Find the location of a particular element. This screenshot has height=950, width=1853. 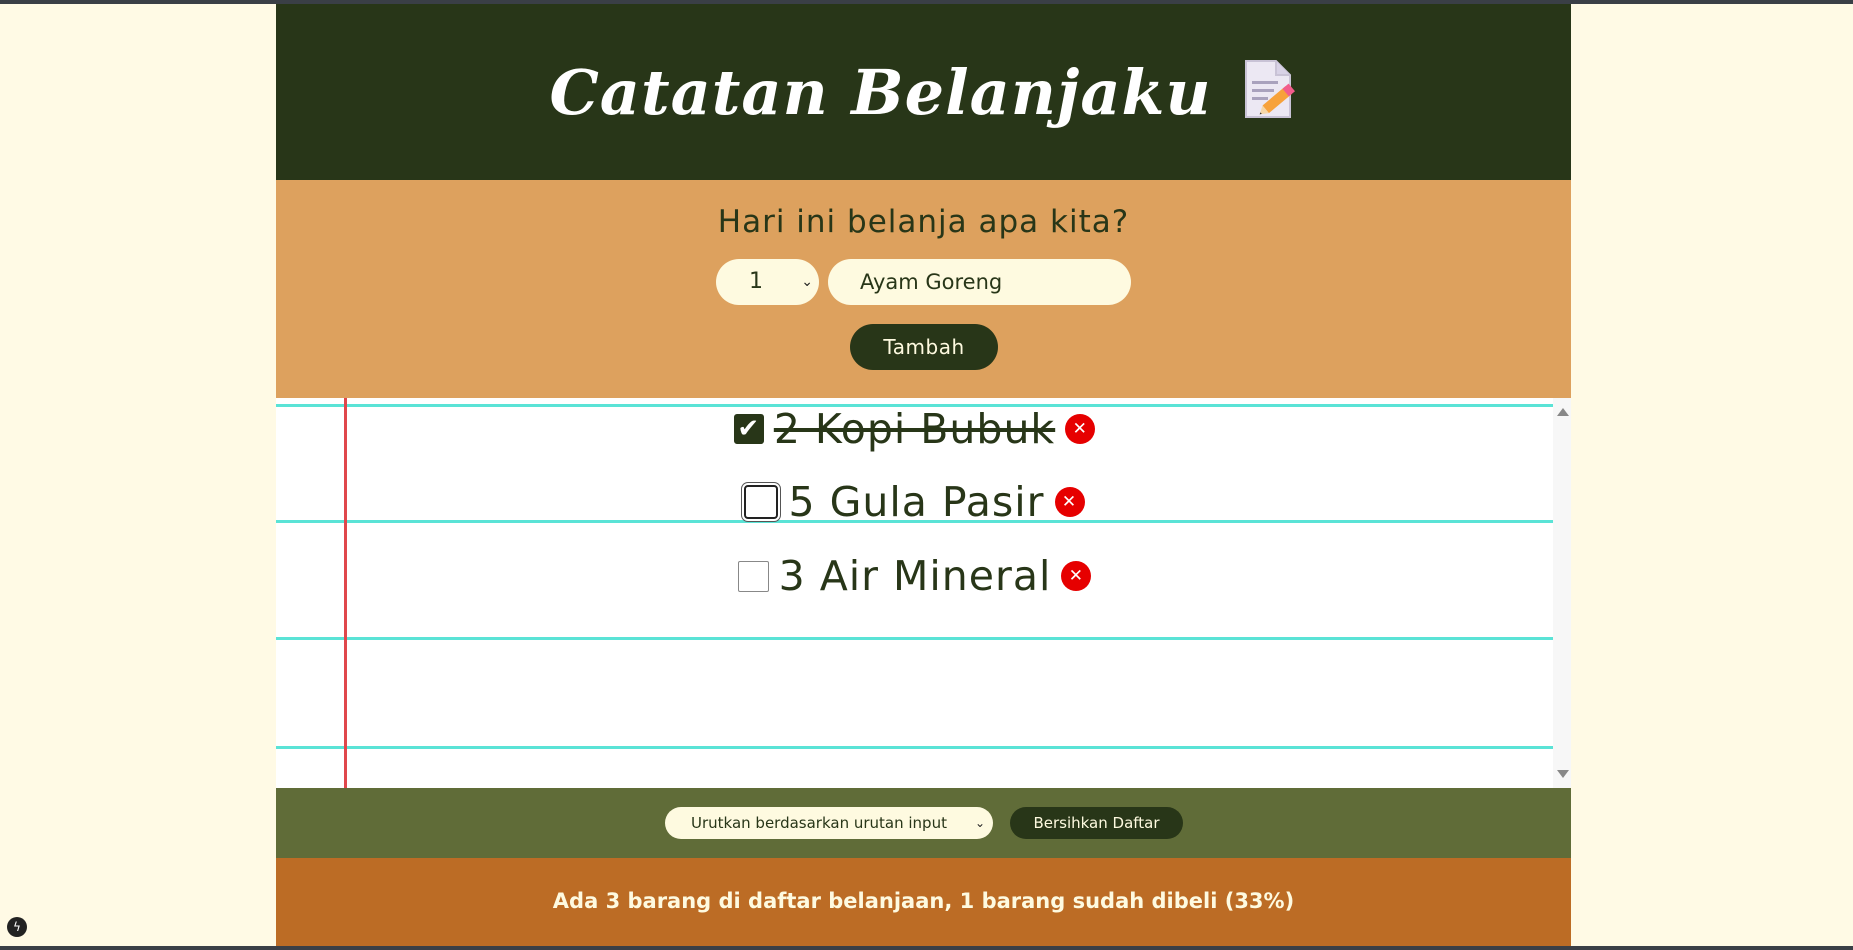

quantity-value: 1 is located at coordinates (756, 281).